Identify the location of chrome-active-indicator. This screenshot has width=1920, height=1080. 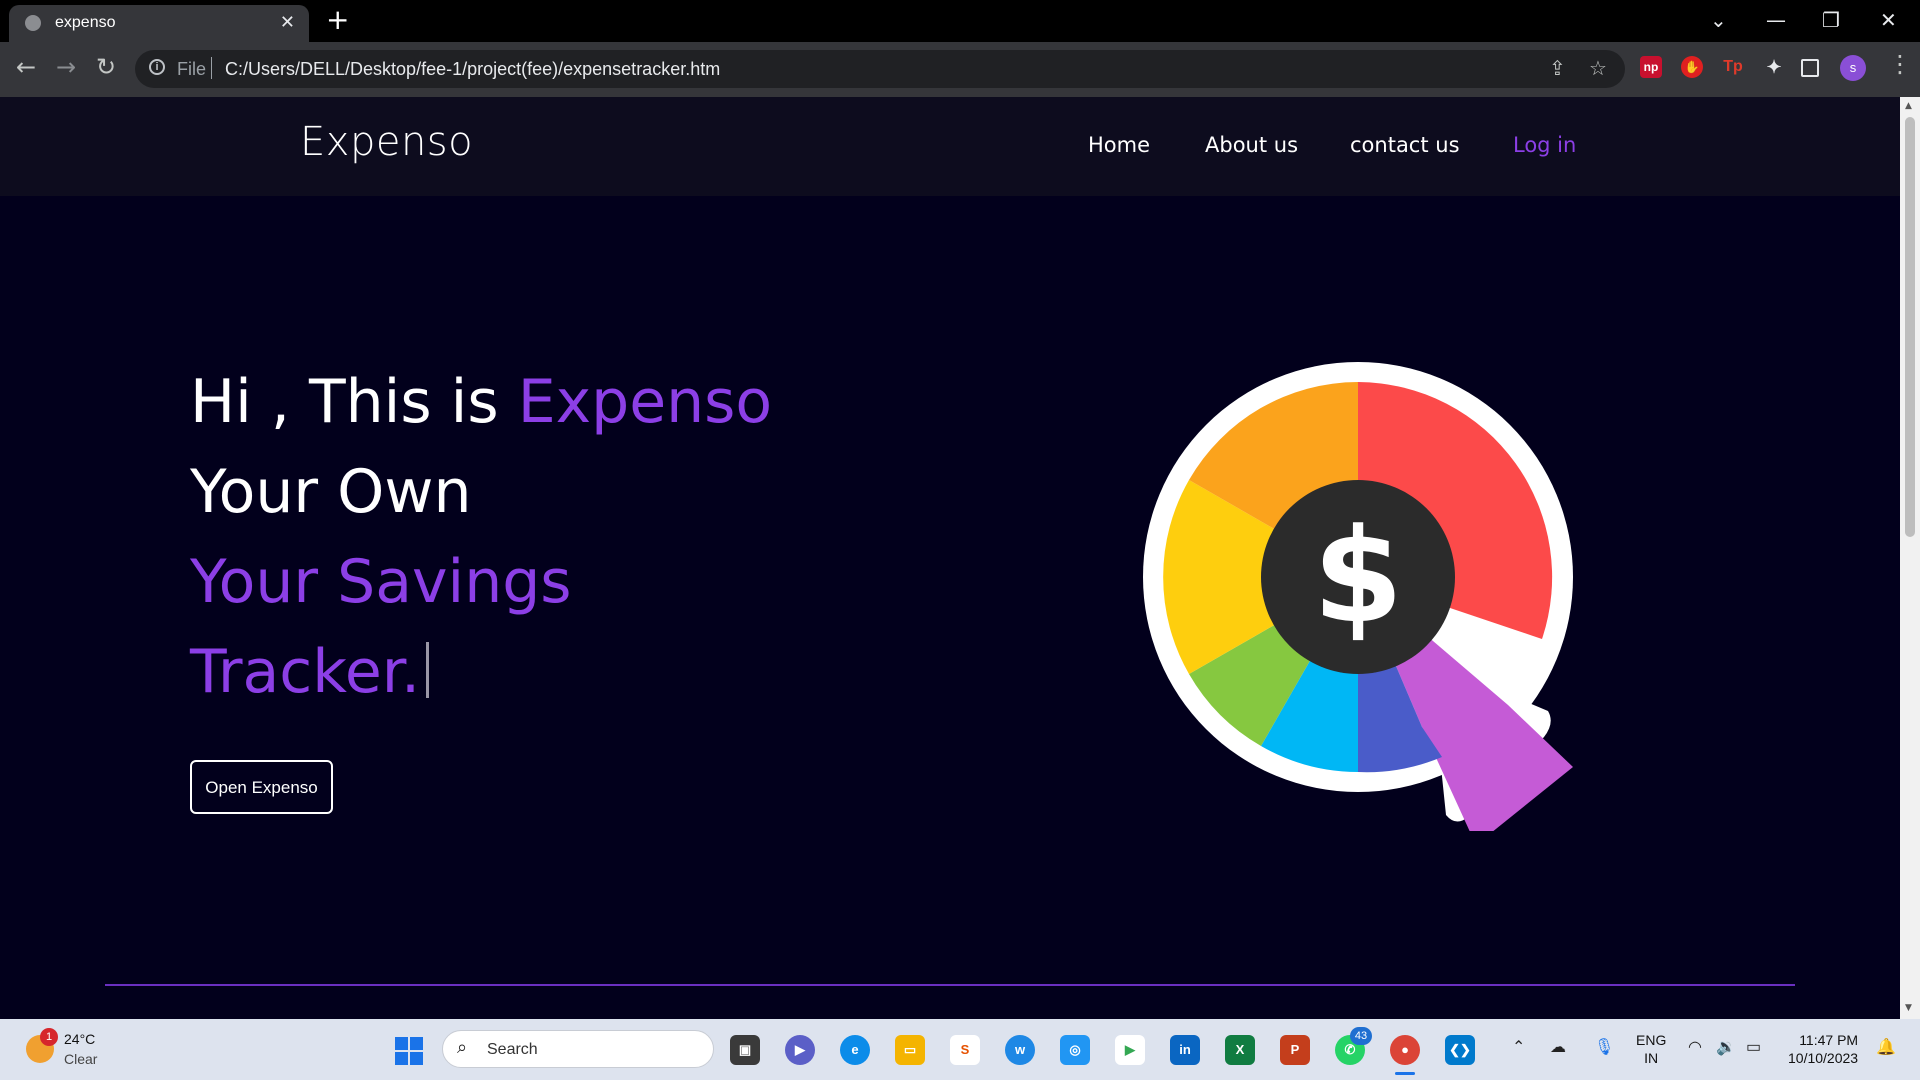
(1405, 1073).